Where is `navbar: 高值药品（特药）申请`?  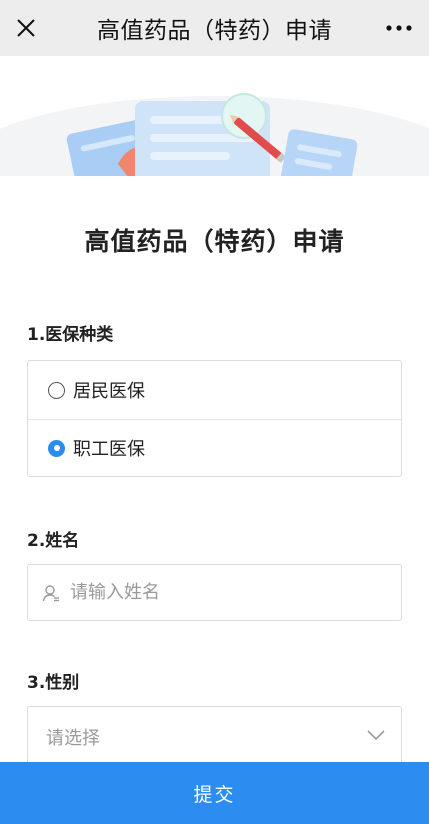
navbar: 高值药品（特药）申请 is located at coordinates (214, 28).